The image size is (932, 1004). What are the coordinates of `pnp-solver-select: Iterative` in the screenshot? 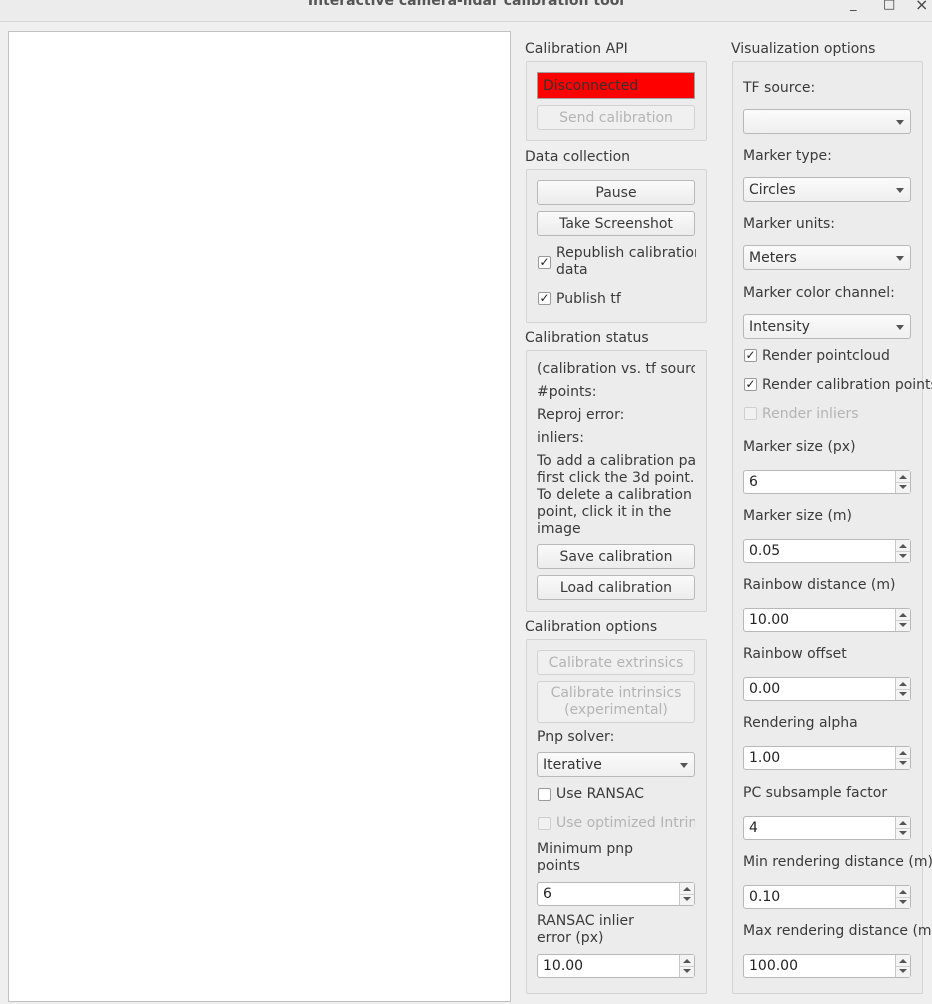 It's located at (616, 764).